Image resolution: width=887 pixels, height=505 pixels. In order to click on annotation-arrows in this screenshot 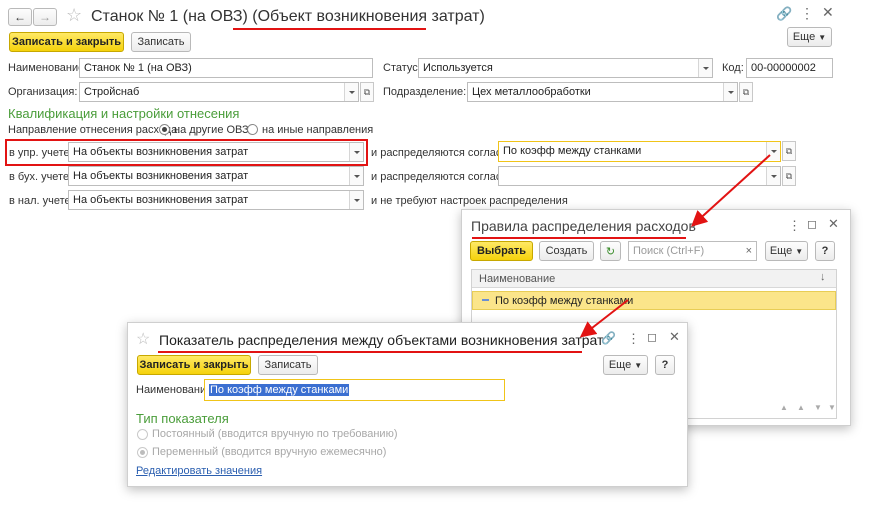, I will do `click(675, 246)`.